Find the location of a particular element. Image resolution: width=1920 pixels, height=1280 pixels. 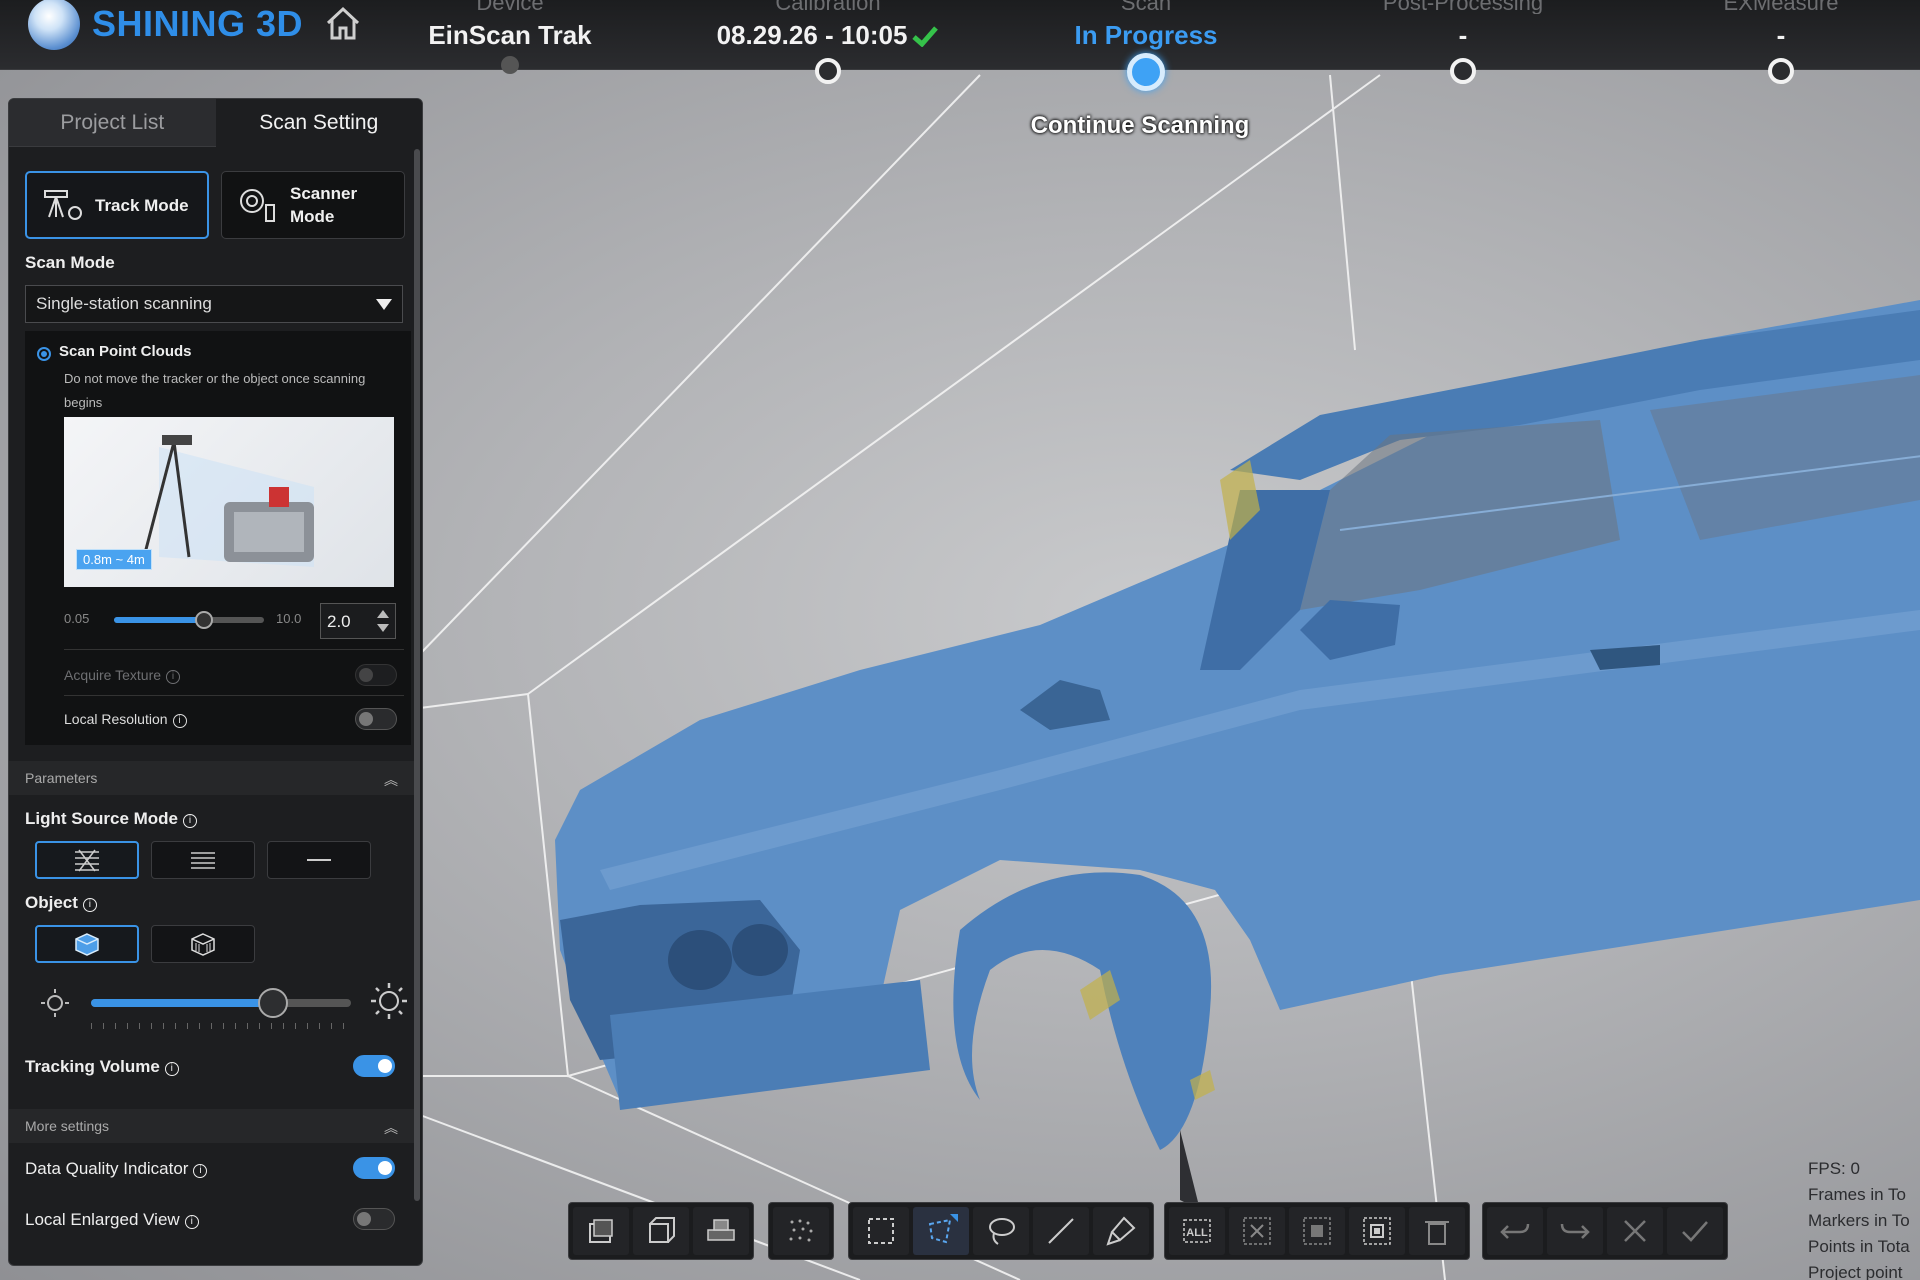

local-resolution-toggle is located at coordinates (376, 719).